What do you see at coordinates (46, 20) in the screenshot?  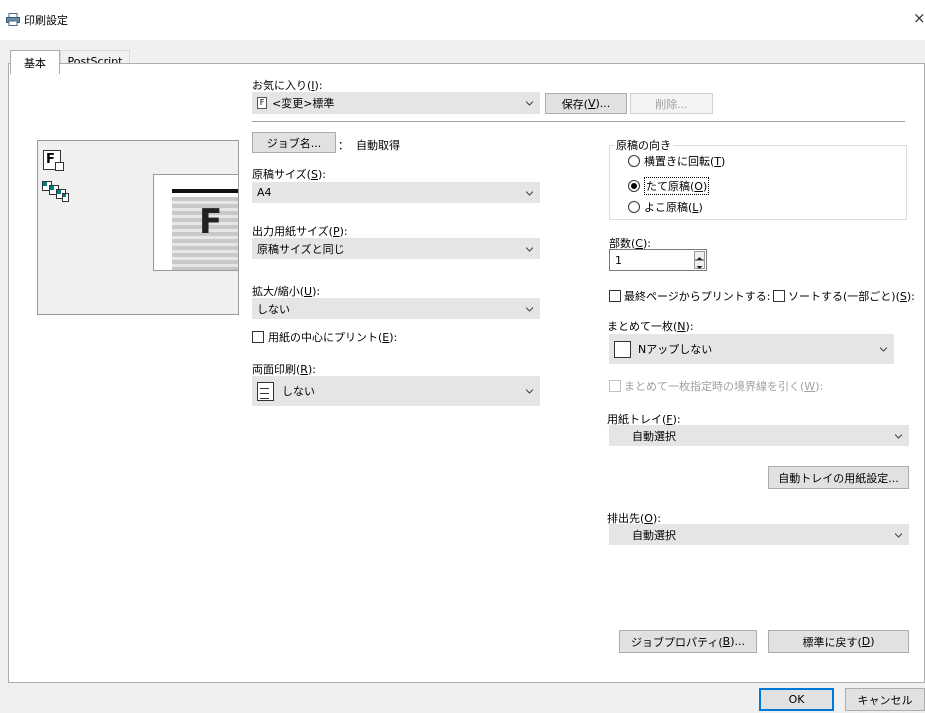 I see `window-title: 印刷設定` at bounding box center [46, 20].